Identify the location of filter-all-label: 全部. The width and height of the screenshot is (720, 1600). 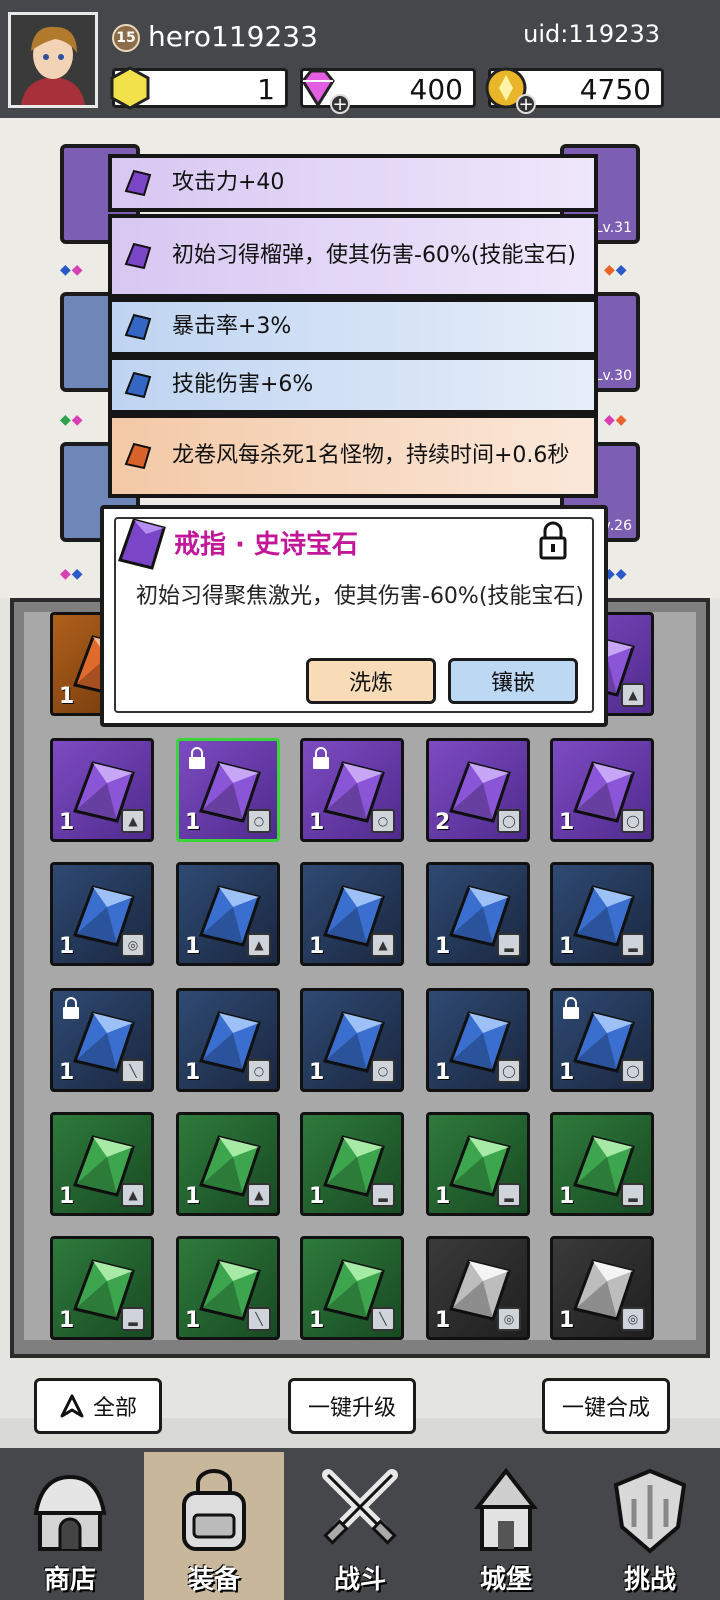
(114, 1408).